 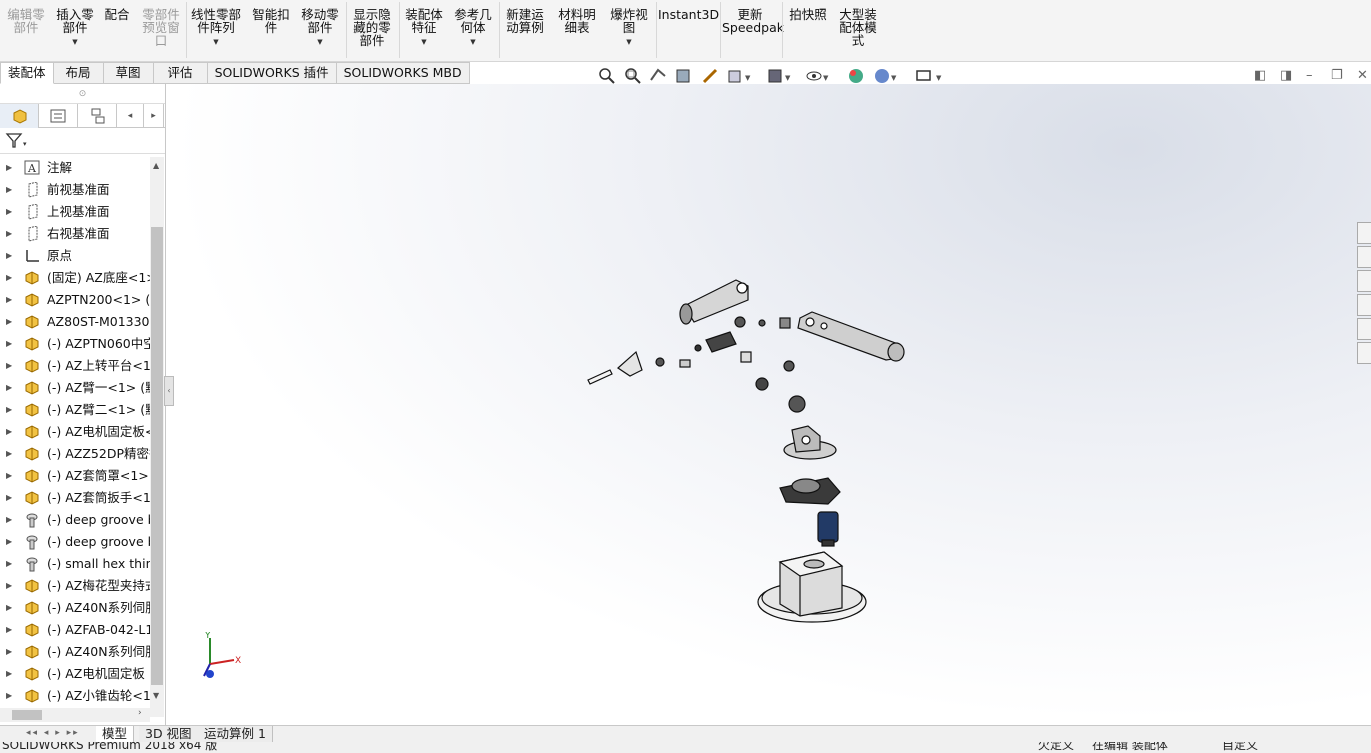 I want to click on apply-scene-icon: ▼, so click(x=886, y=76).